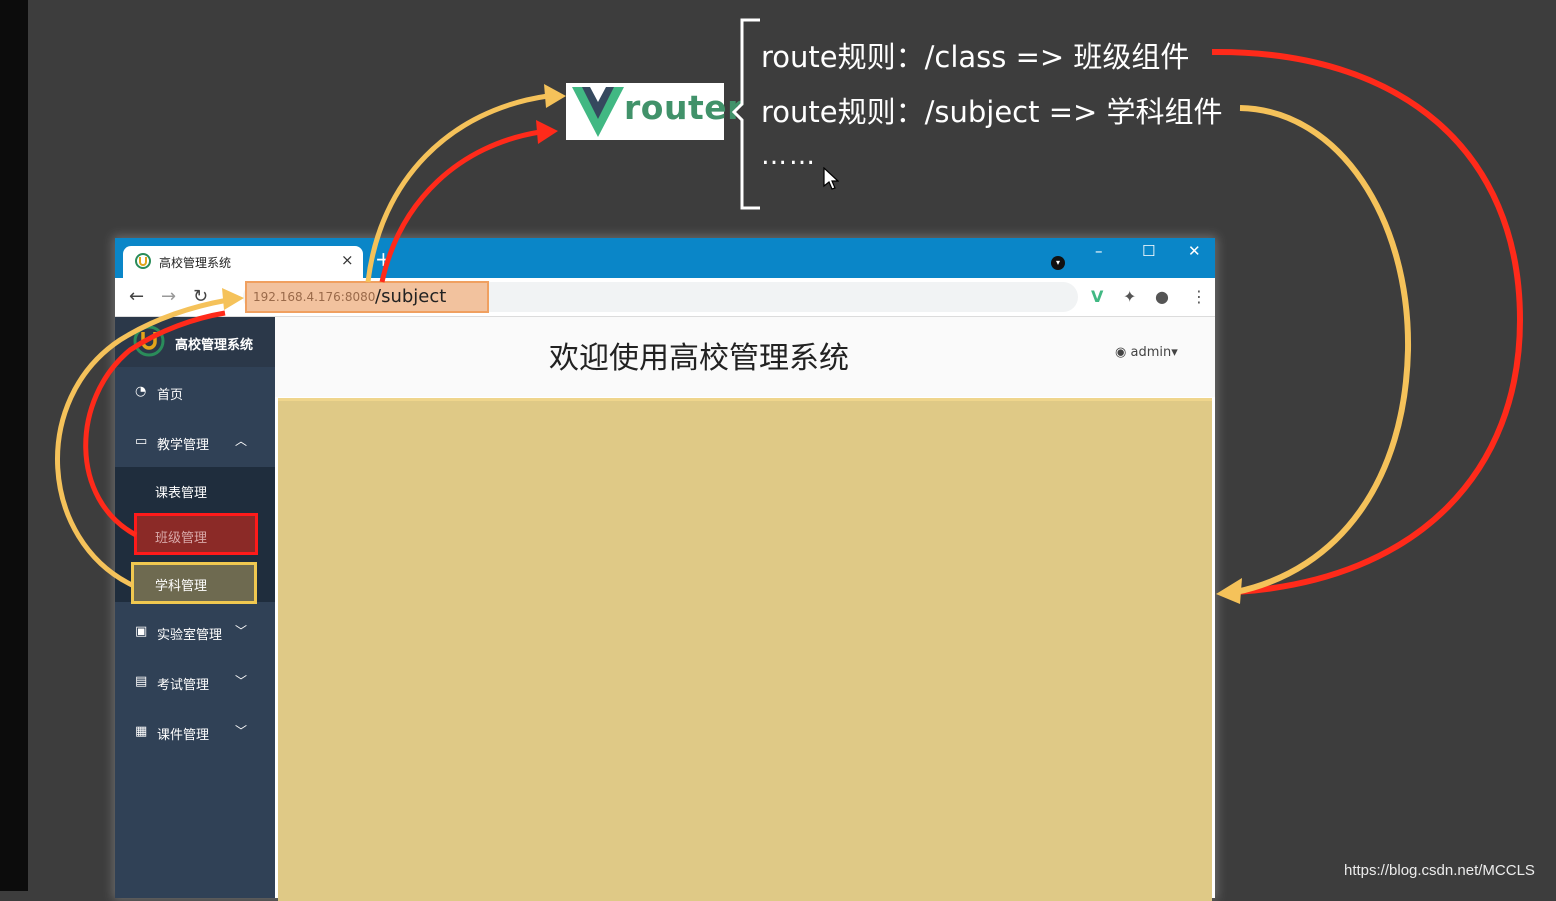  I want to click on arrow-class-rule-to-content-red, so click(1367, 321).